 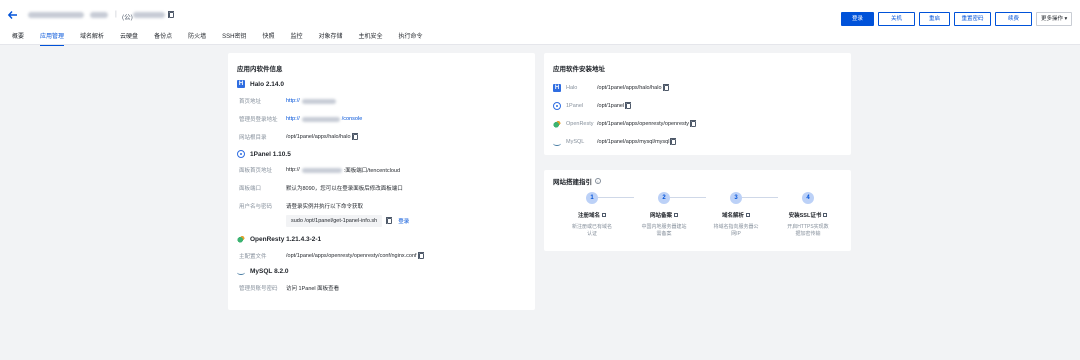 What do you see at coordinates (269, 271) in the screenshot?
I see `mysql-name: MySQL 8.2.0` at bounding box center [269, 271].